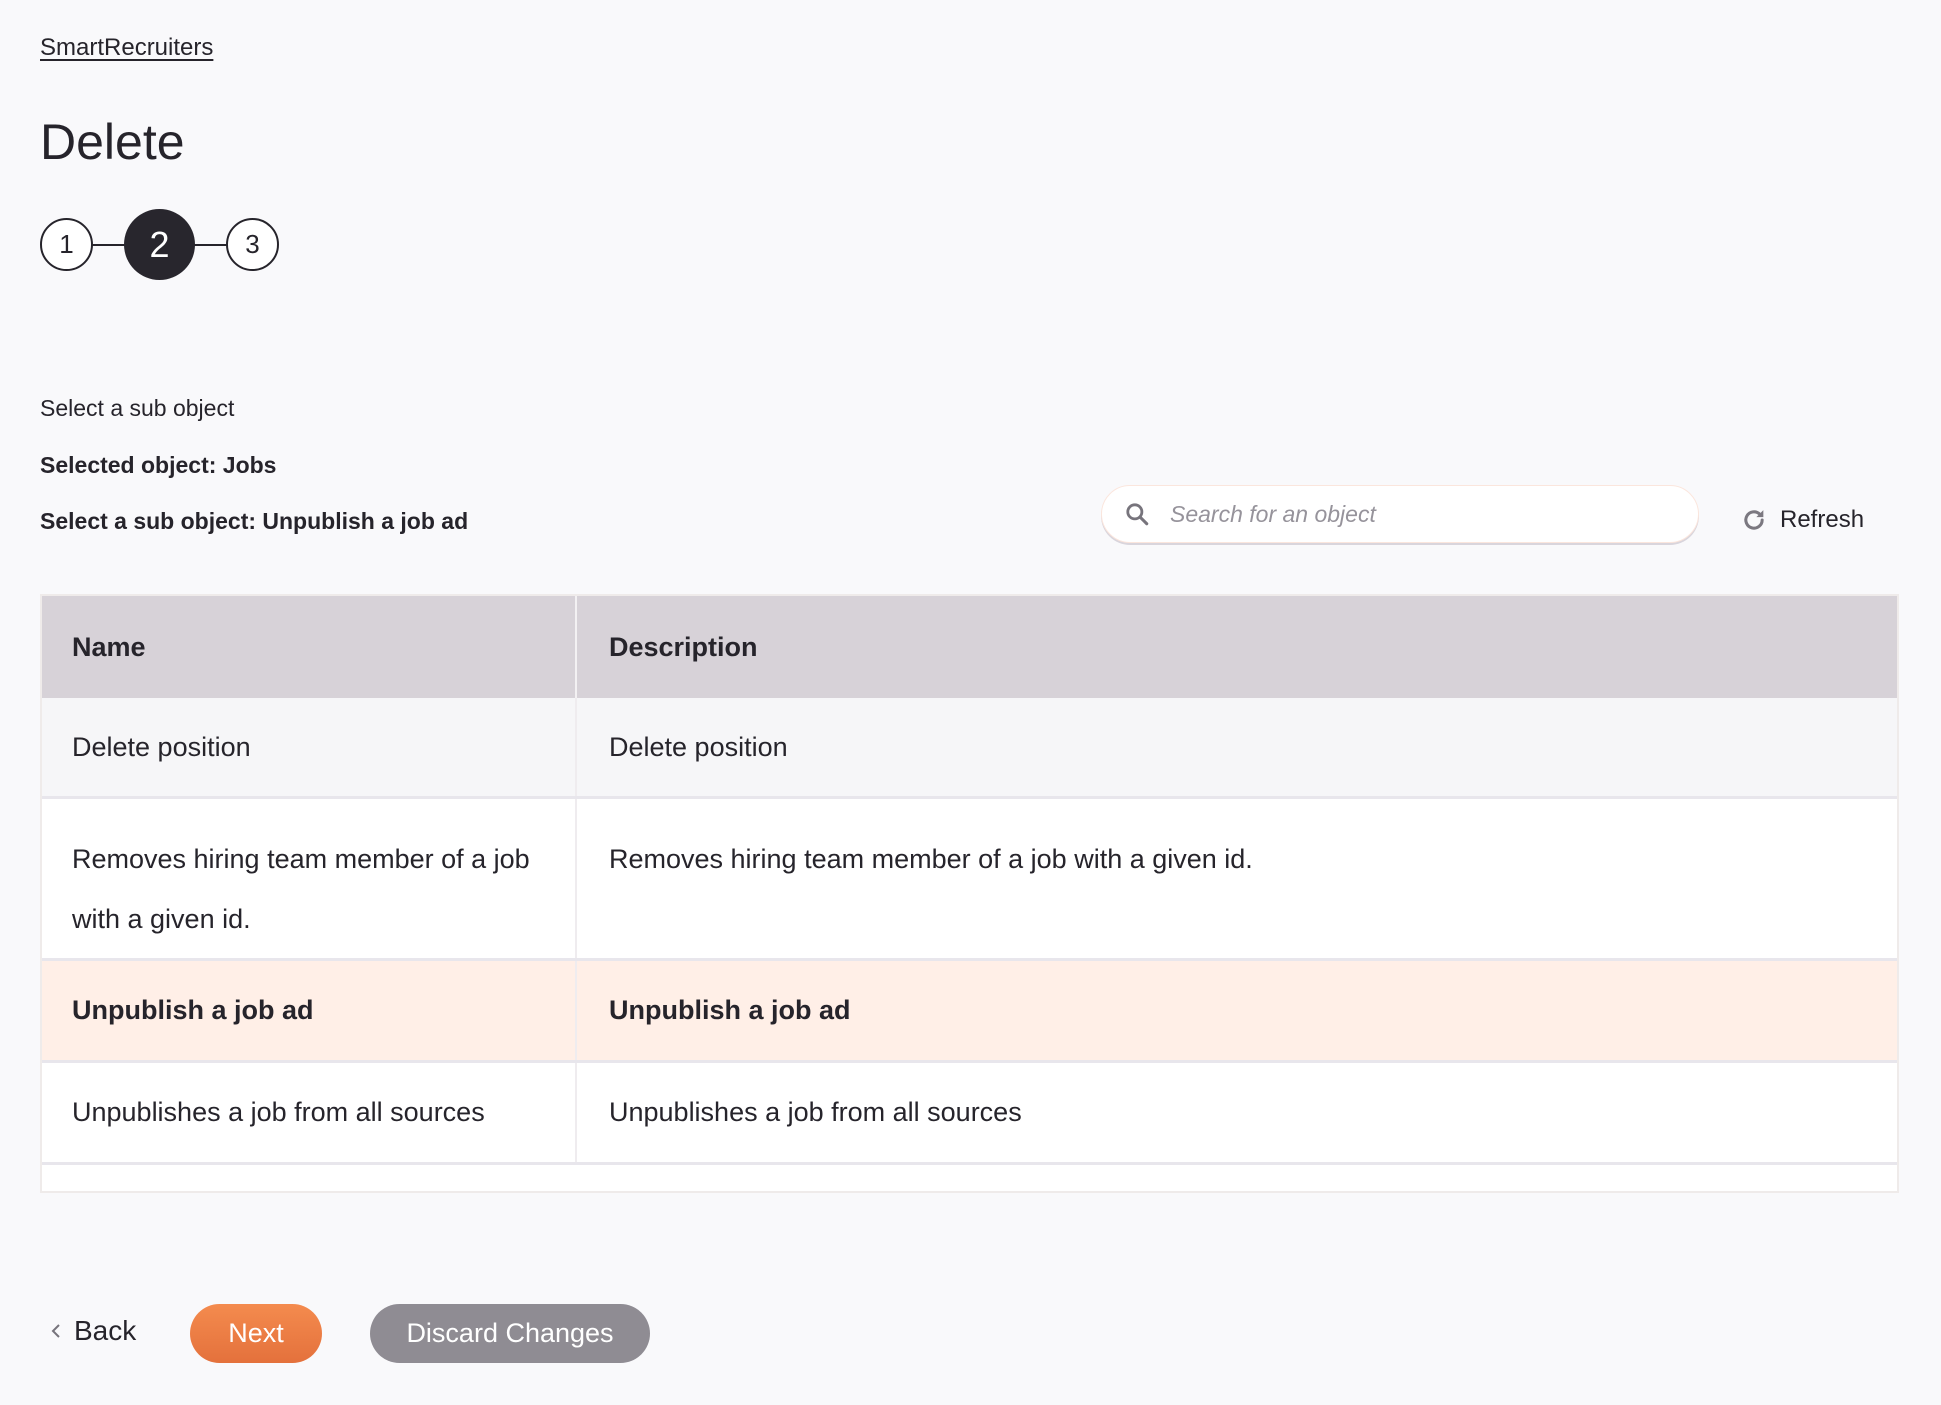  What do you see at coordinates (815, 1112) in the screenshot?
I see `cell-description: Unpublishes a job from all sources` at bounding box center [815, 1112].